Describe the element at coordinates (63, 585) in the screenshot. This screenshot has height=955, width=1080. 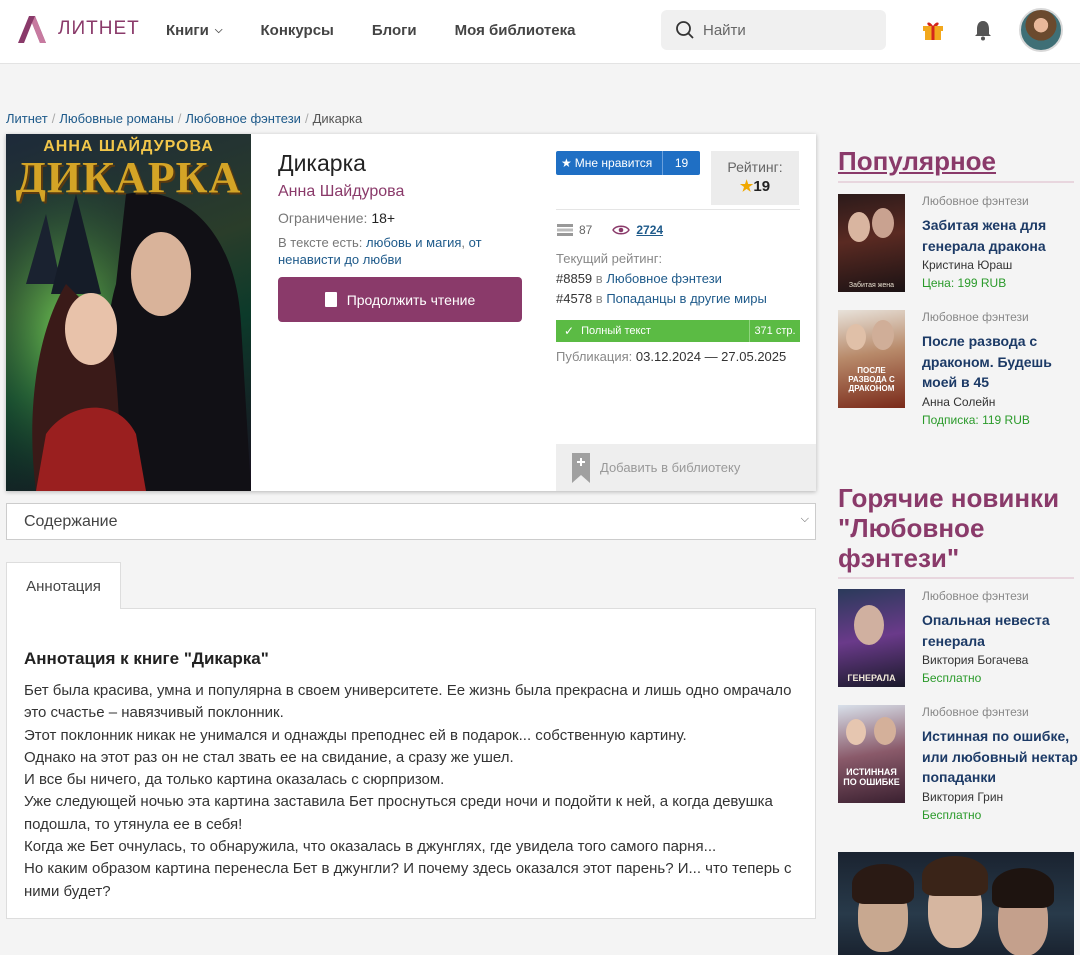
I see `tab-annotation: Аннотация` at that location.